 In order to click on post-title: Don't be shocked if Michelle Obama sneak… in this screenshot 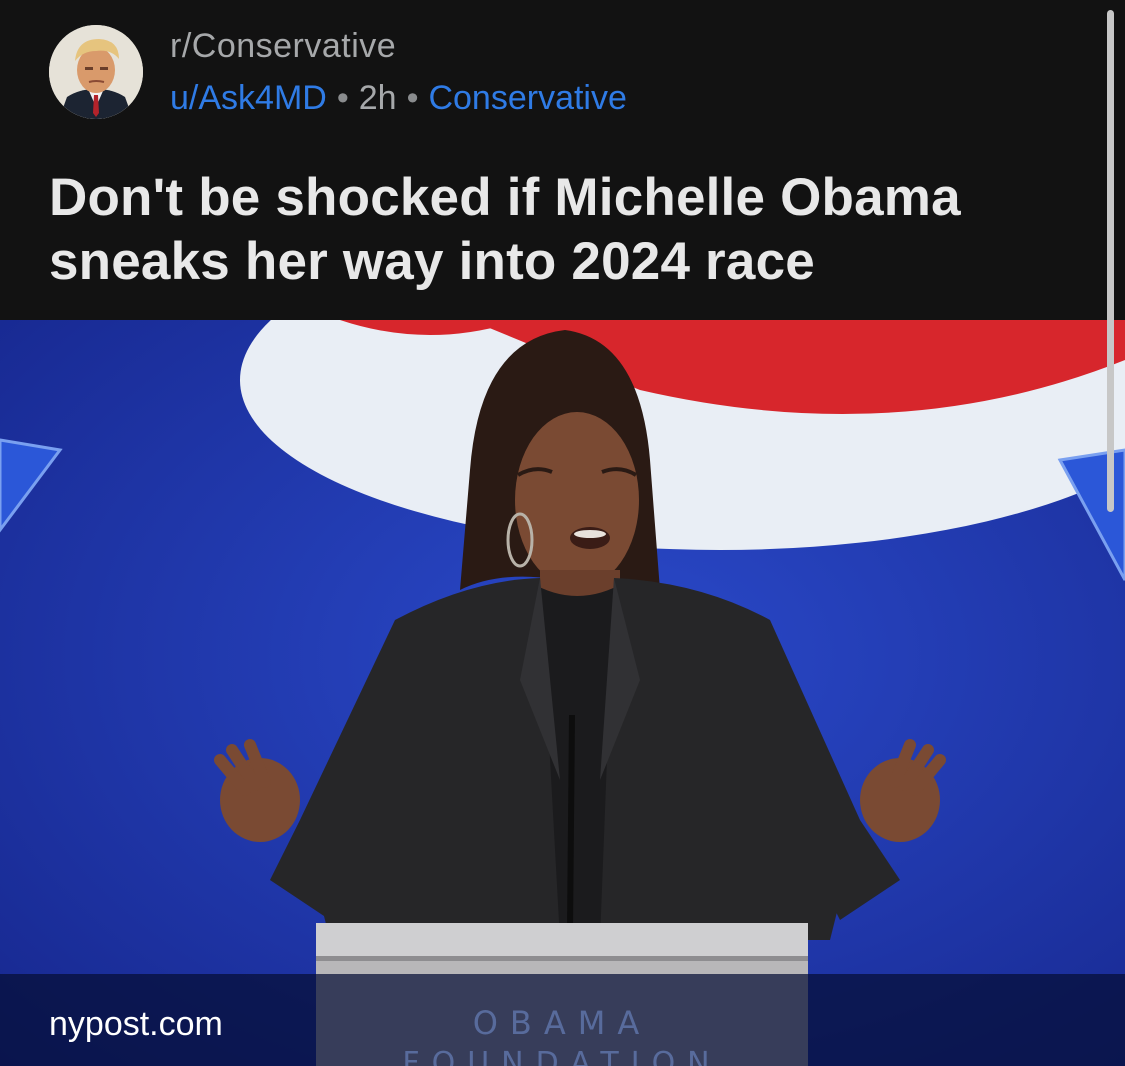, I will do `click(554, 230)`.